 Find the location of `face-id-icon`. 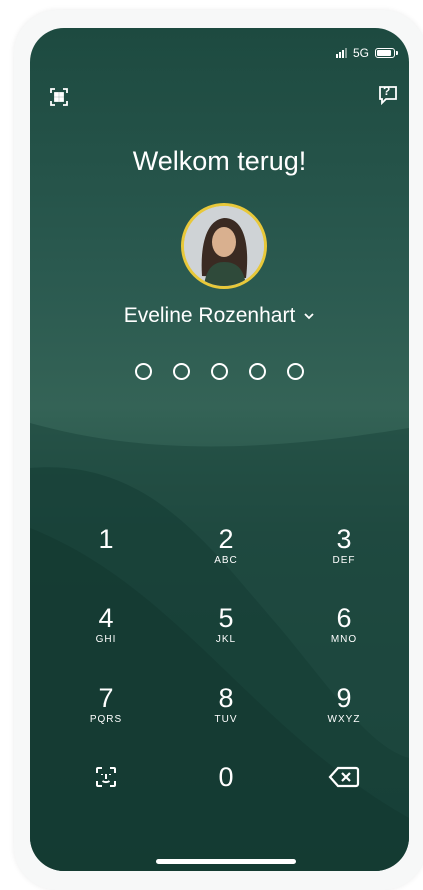

face-id-icon is located at coordinates (106, 777).